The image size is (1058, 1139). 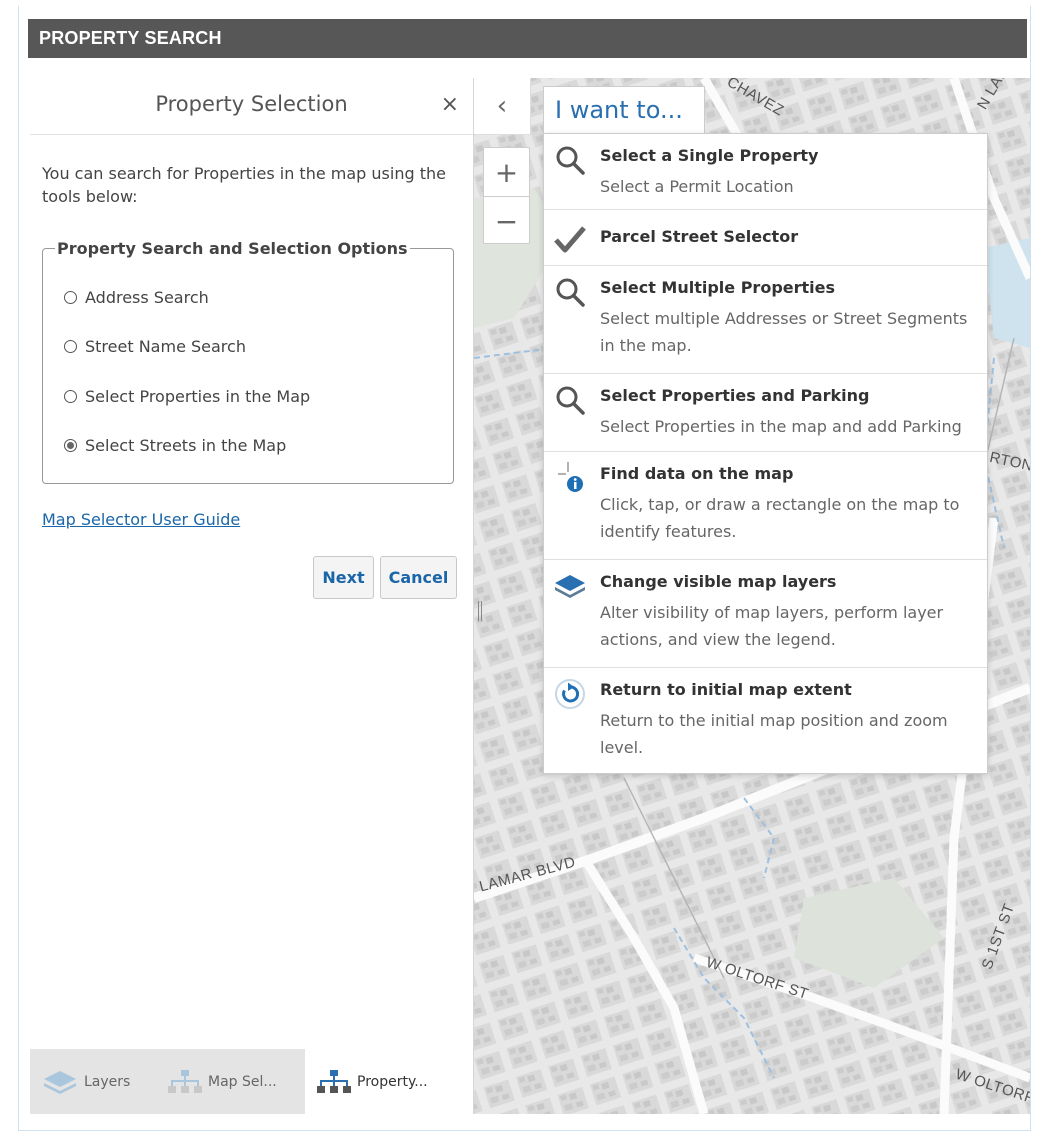 I want to click on radio-select-streets: Select Streets in the Map, so click(x=175, y=445).